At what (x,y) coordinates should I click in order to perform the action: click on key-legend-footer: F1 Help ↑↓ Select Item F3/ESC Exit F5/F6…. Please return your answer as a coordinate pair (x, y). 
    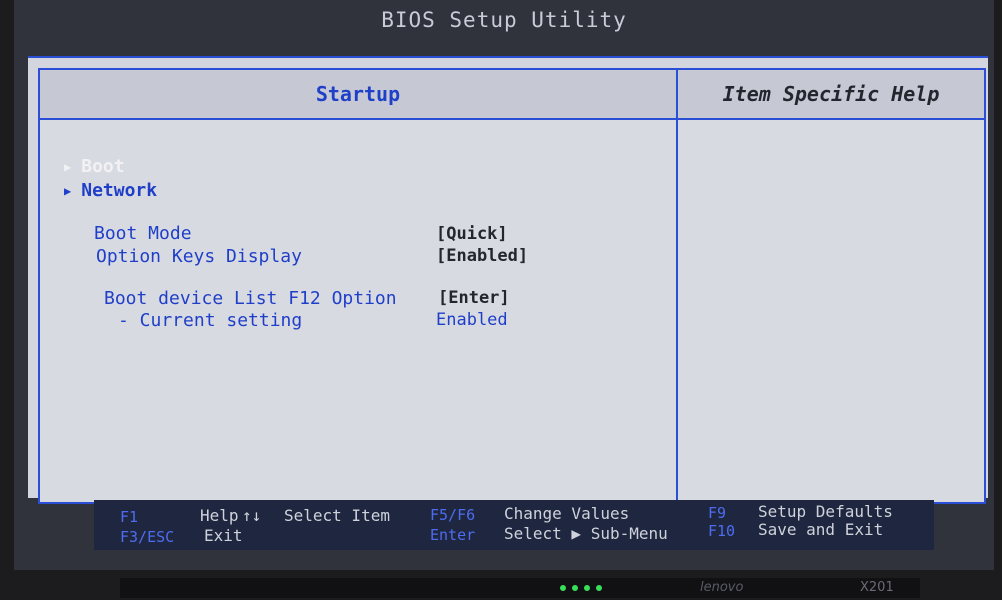
    Looking at the image, I should click on (514, 525).